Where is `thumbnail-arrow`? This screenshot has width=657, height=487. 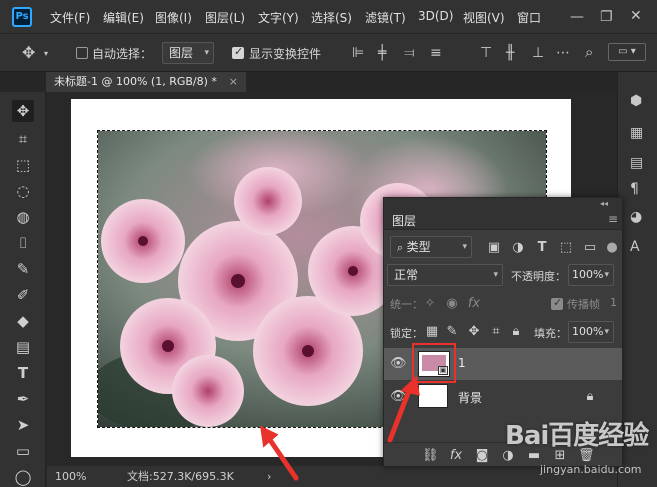
thumbnail-arrow is located at coordinates (400, 414).